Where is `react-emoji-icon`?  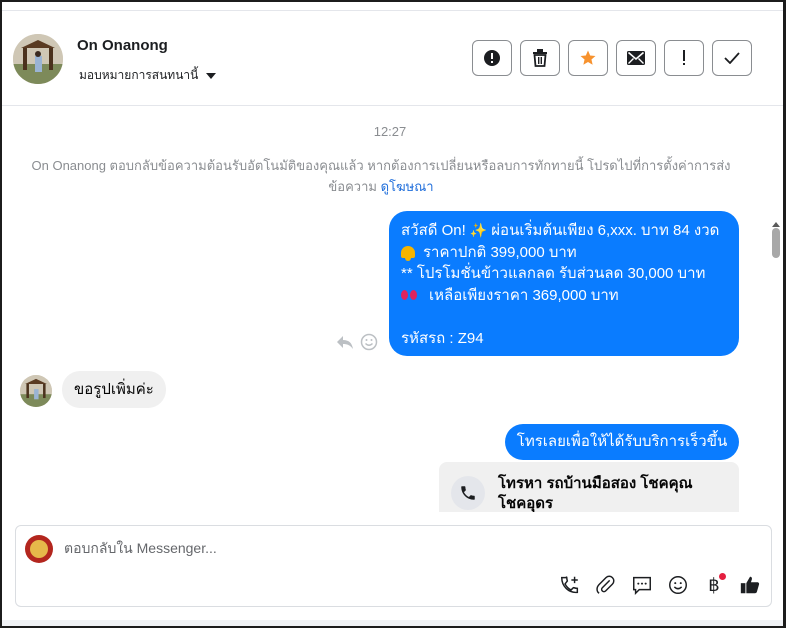
react-emoji-icon is located at coordinates (369, 342).